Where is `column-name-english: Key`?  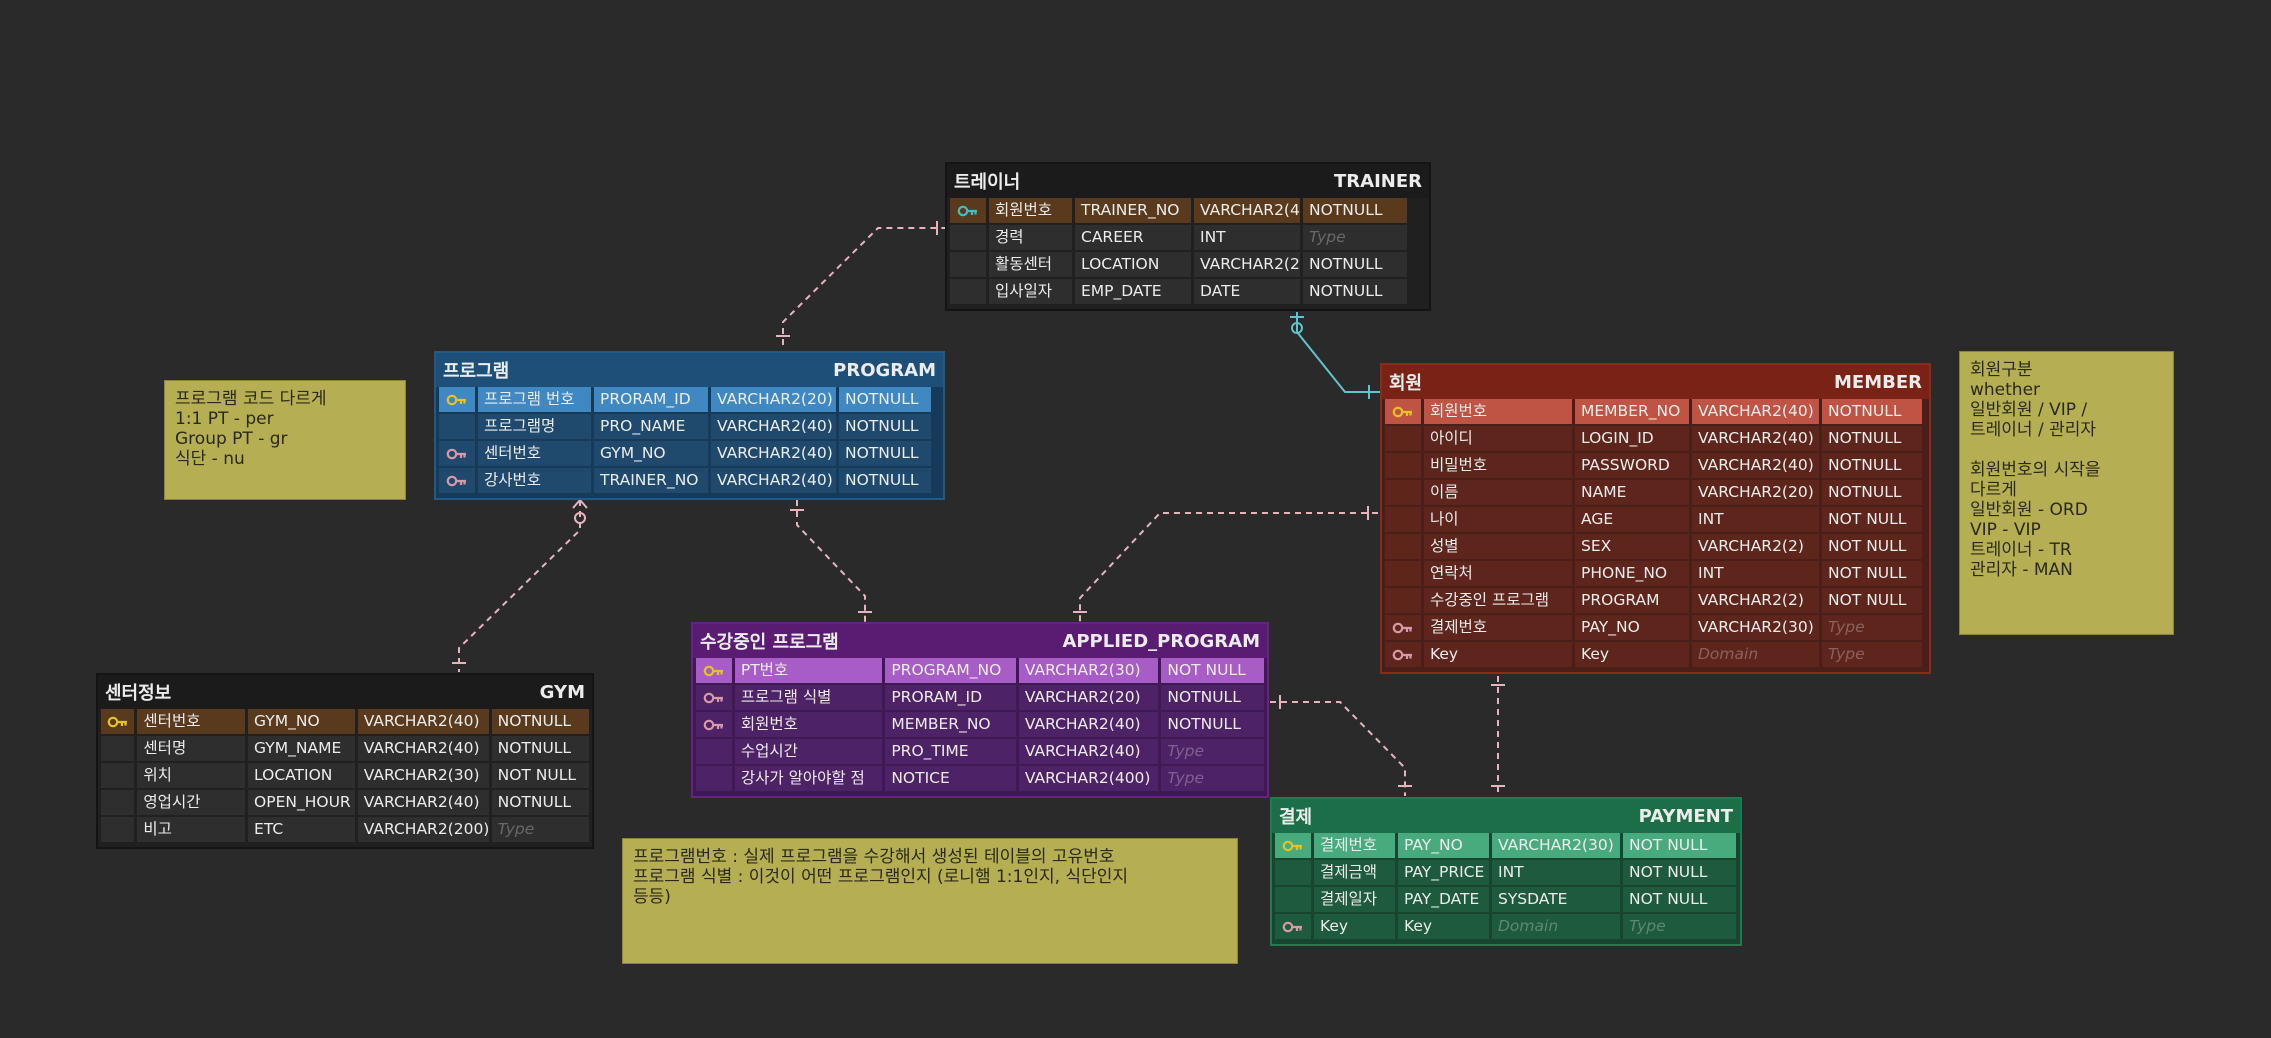 column-name-english: Key is located at coordinates (1632, 654).